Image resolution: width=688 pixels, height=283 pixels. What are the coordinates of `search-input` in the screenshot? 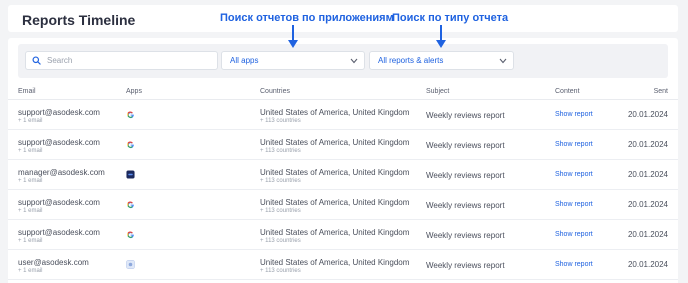 It's located at (127, 60).